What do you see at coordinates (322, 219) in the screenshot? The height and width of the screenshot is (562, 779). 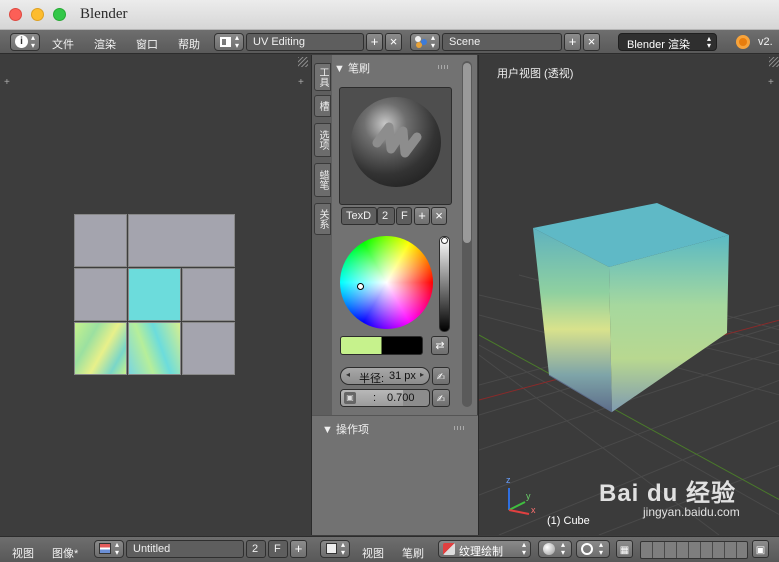 I see `tab-relations: 关系` at bounding box center [322, 219].